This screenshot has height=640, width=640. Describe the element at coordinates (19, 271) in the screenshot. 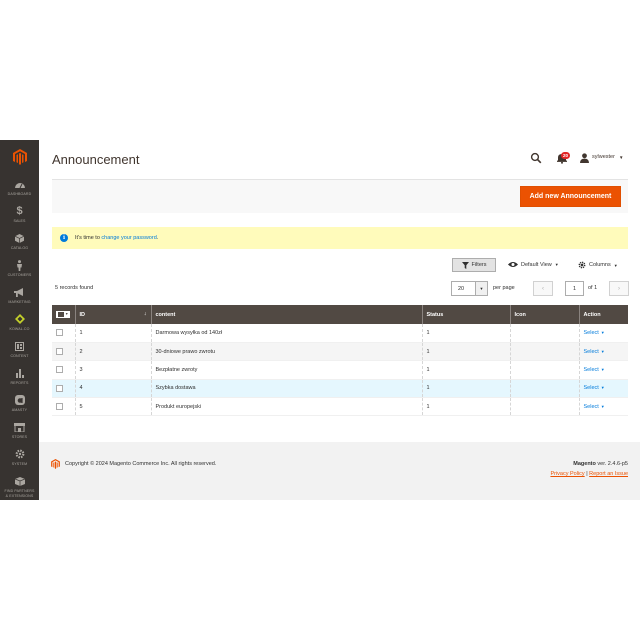

I see `sidebar-item-customers: CUSTOMERS` at that location.